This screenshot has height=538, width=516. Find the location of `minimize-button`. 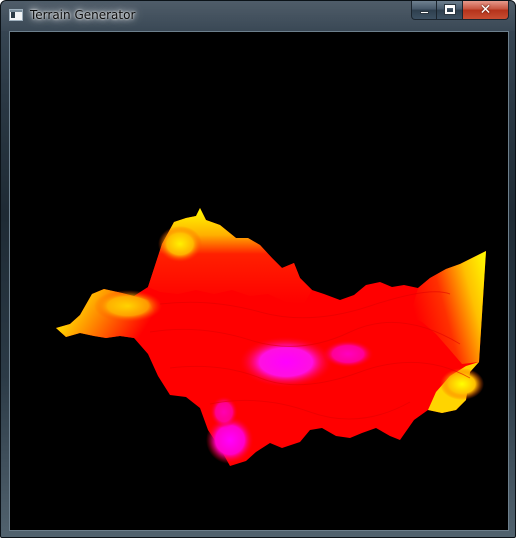

minimize-button is located at coordinates (424, 10).